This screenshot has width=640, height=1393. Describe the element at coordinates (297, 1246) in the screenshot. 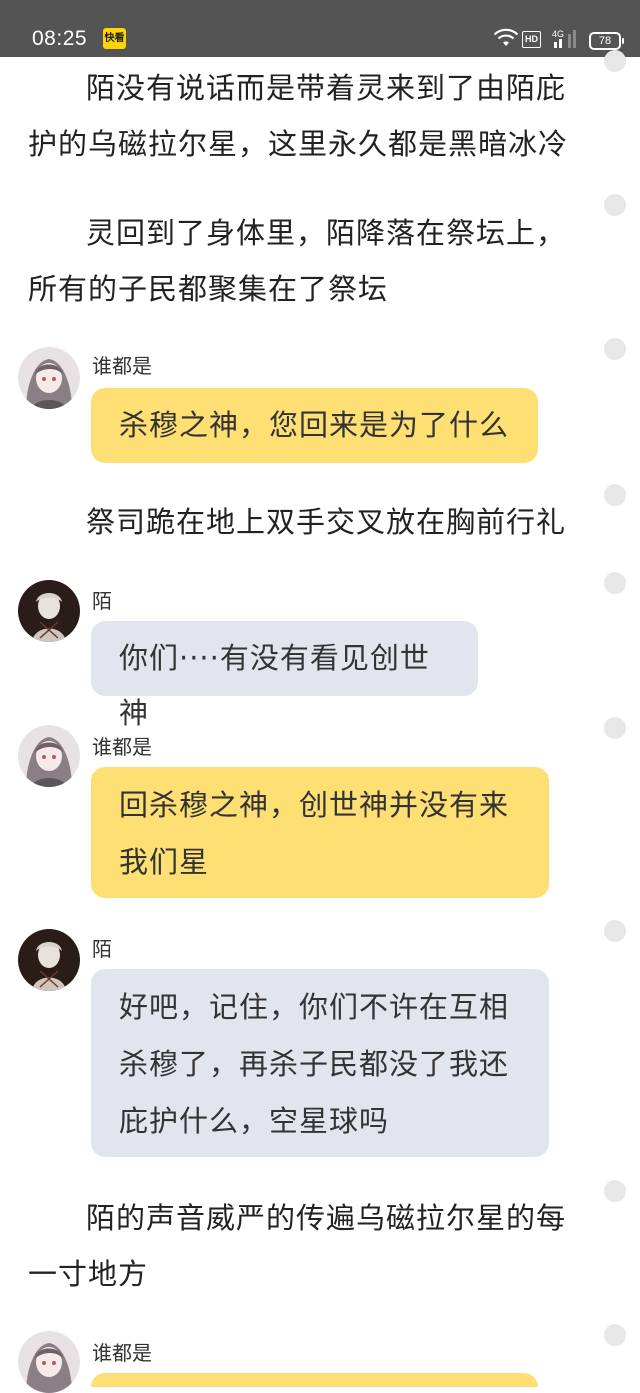

I see `narration-text: 陌的声音威严的传遍乌磁拉尔星的每一寸地方` at that location.